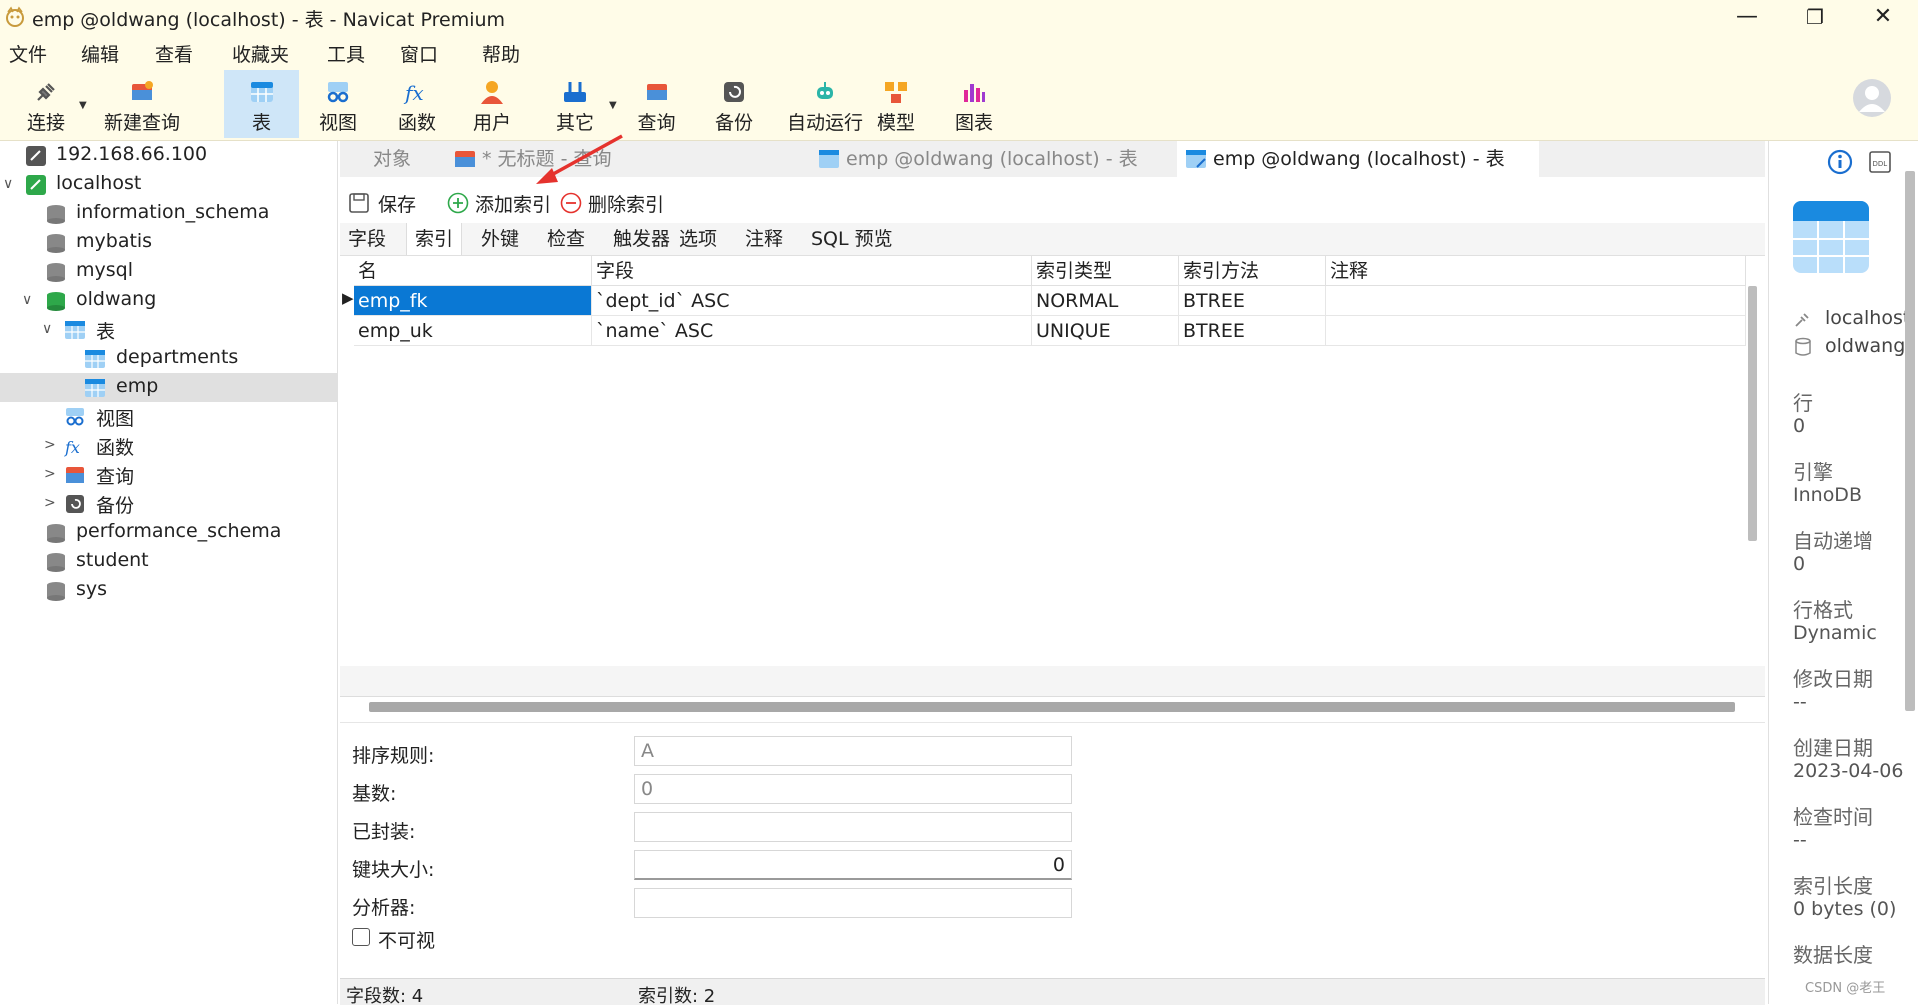 This screenshot has width=1918, height=1008. What do you see at coordinates (417, 104) in the screenshot?
I see `function-button: fx 函数` at bounding box center [417, 104].